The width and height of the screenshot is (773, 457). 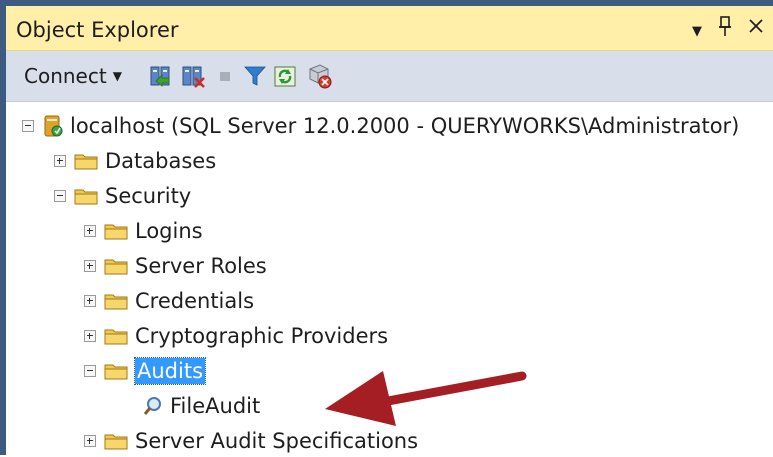 What do you see at coordinates (389, 162) in the screenshot?
I see `tree-node-databases: Databases` at bounding box center [389, 162].